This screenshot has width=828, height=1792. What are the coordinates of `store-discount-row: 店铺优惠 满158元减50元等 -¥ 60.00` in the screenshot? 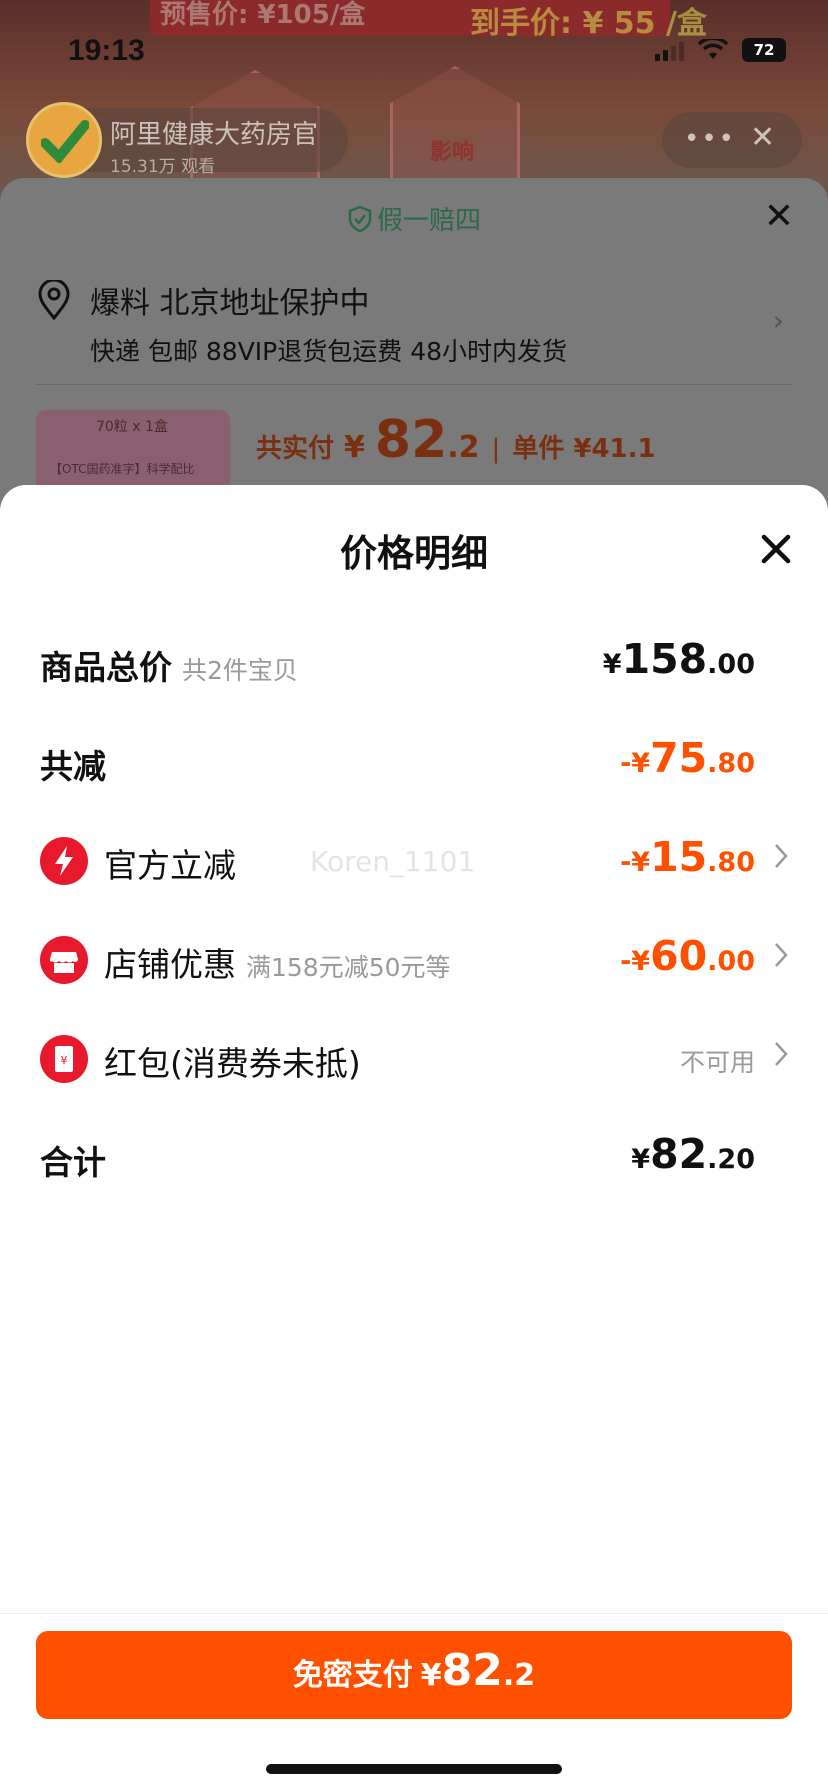 It's located at (414, 960).